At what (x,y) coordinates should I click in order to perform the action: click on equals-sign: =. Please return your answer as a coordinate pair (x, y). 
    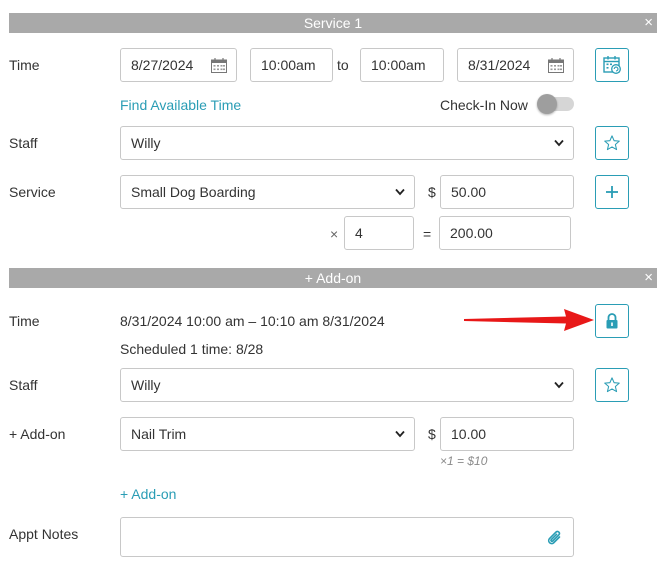
    Looking at the image, I should click on (427, 234).